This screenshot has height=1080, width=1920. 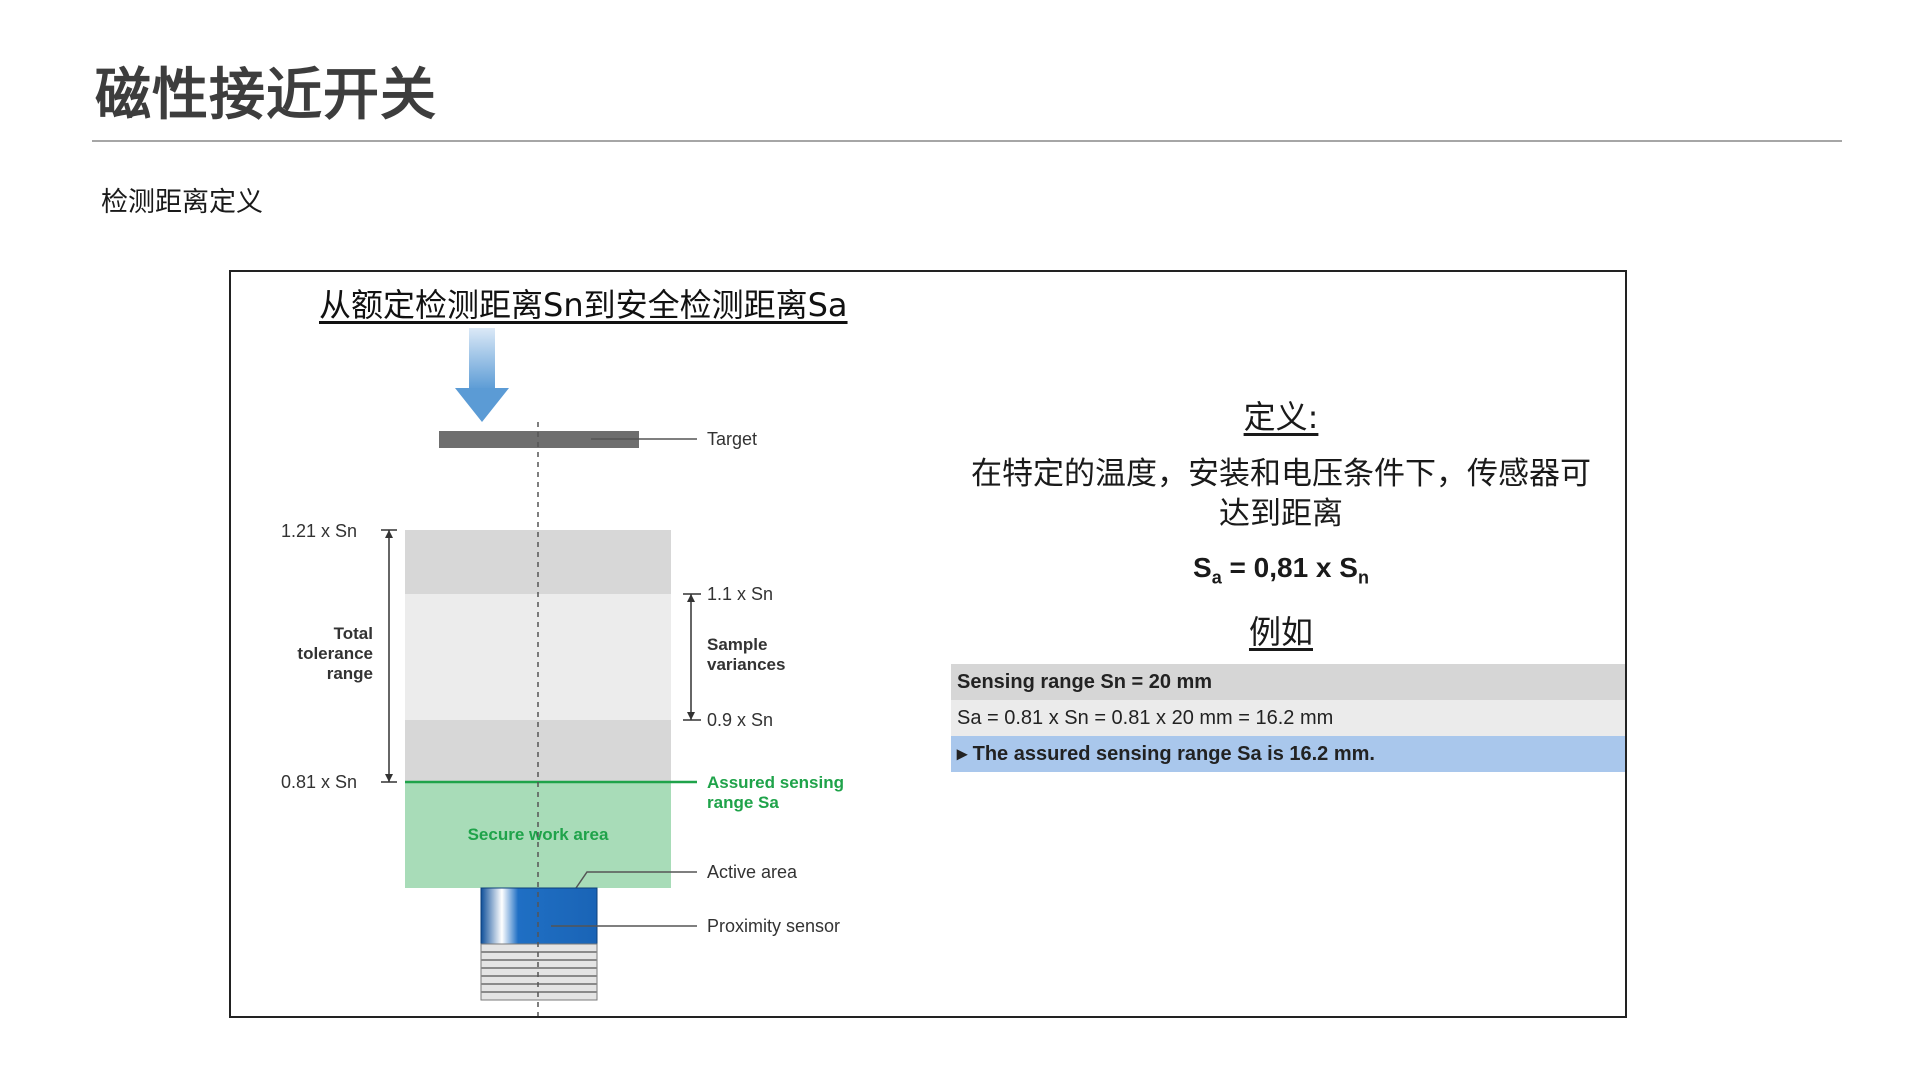 What do you see at coordinates (743, 802) in the screenshot?
I see `assured-sensing-label-2: range Sa` at bounding box center [743, 802].